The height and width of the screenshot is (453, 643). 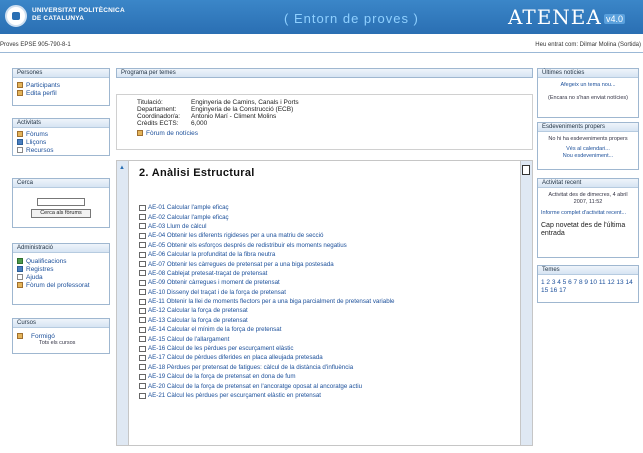 I want to click on activity-label: AE-15 Càlcul de l'allargament, so click(x=188, y=339).